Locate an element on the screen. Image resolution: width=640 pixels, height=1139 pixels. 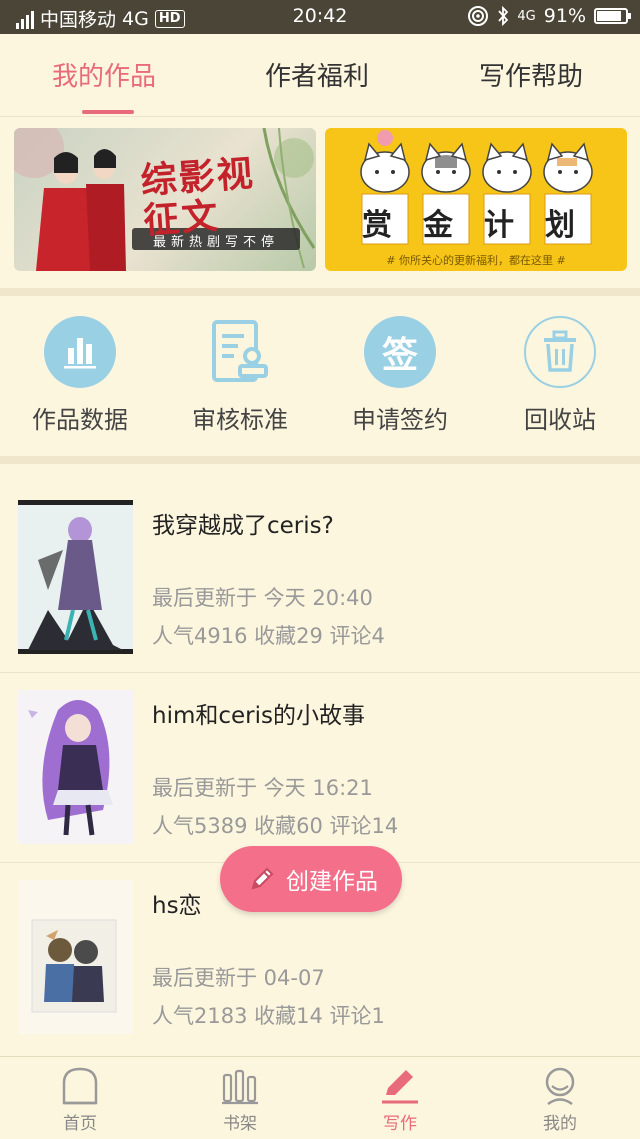
reward-char: 赏 is located at coordinates (377, 225).